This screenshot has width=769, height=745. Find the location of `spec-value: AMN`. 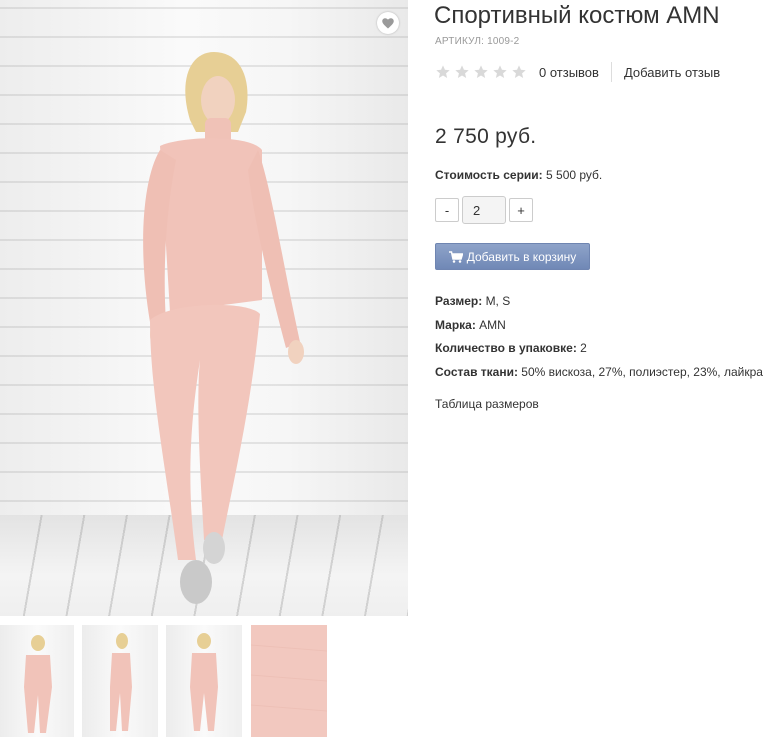

spec-value: AMN is located at coordinates (492, 325).